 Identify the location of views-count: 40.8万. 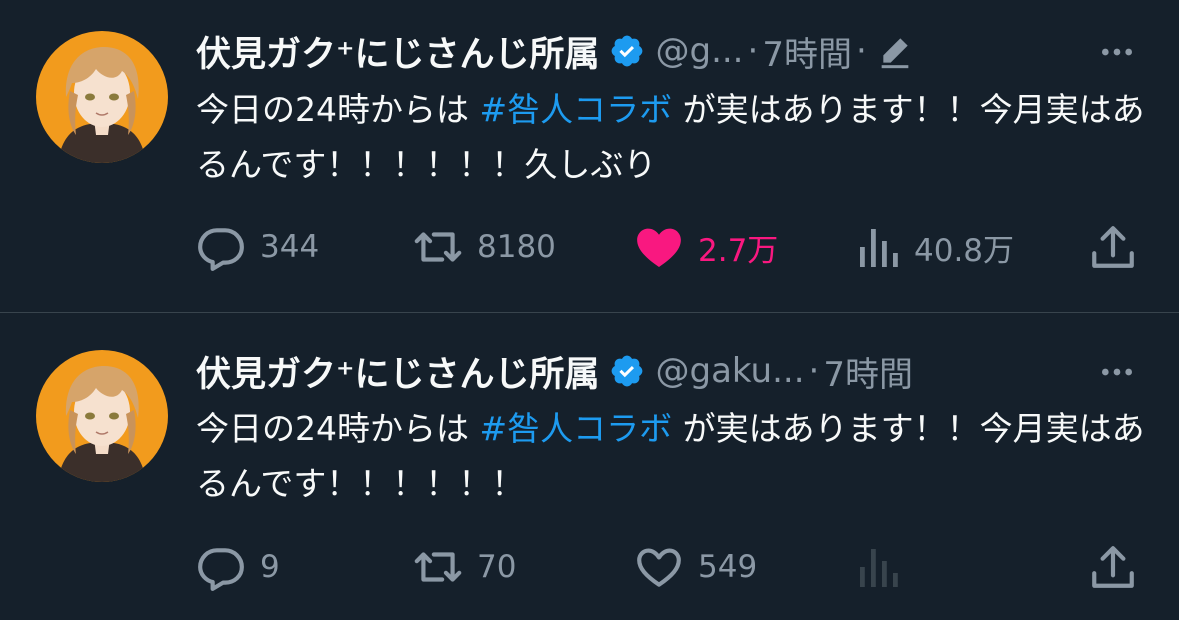
(964, 250).